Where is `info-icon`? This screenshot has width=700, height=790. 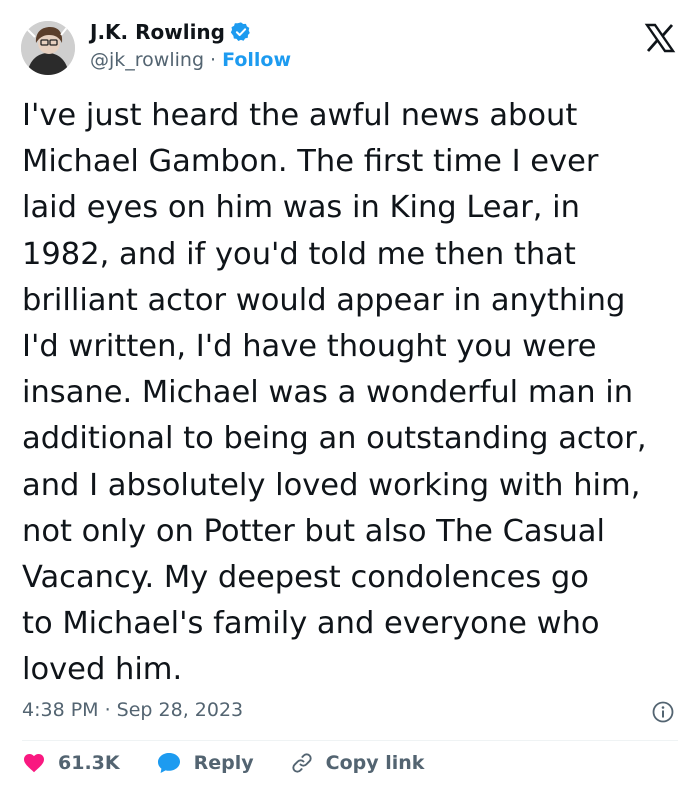
info-icon is located at coordinates (663, 712).